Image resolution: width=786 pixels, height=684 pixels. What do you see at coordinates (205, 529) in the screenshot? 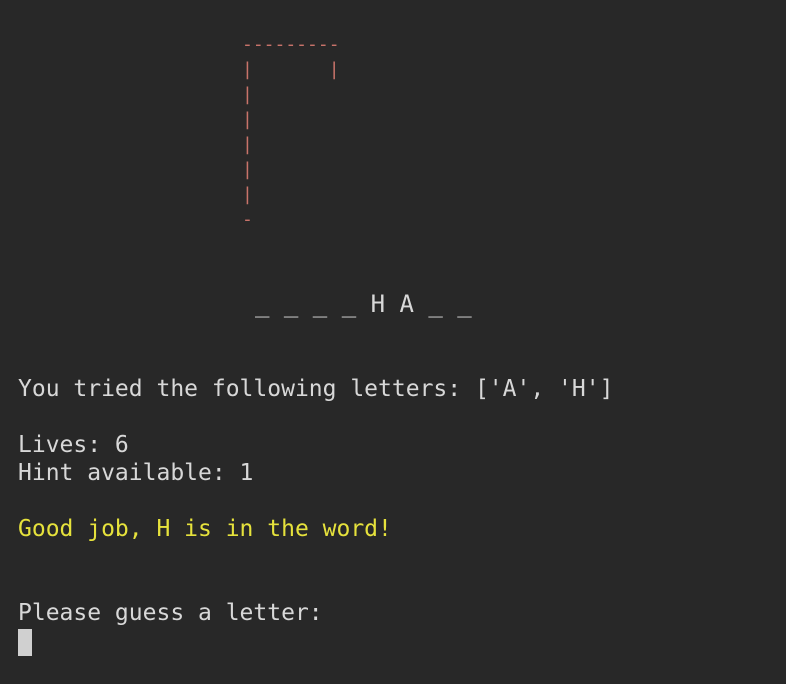
I see `feedback-message: Good job, H is in the word!` at bounding box center [205, 529].